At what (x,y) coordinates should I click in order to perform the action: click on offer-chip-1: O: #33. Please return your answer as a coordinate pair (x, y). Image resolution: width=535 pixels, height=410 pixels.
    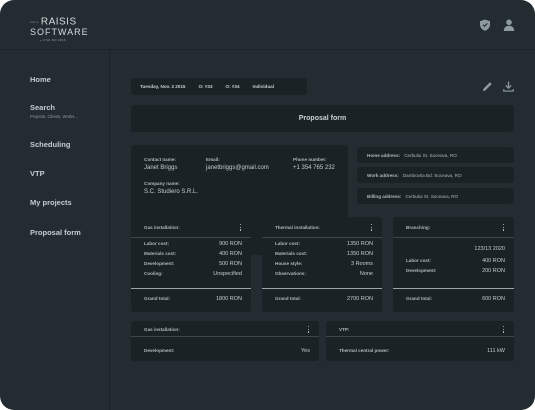
    Looking at the image, I should click on (205, 86).